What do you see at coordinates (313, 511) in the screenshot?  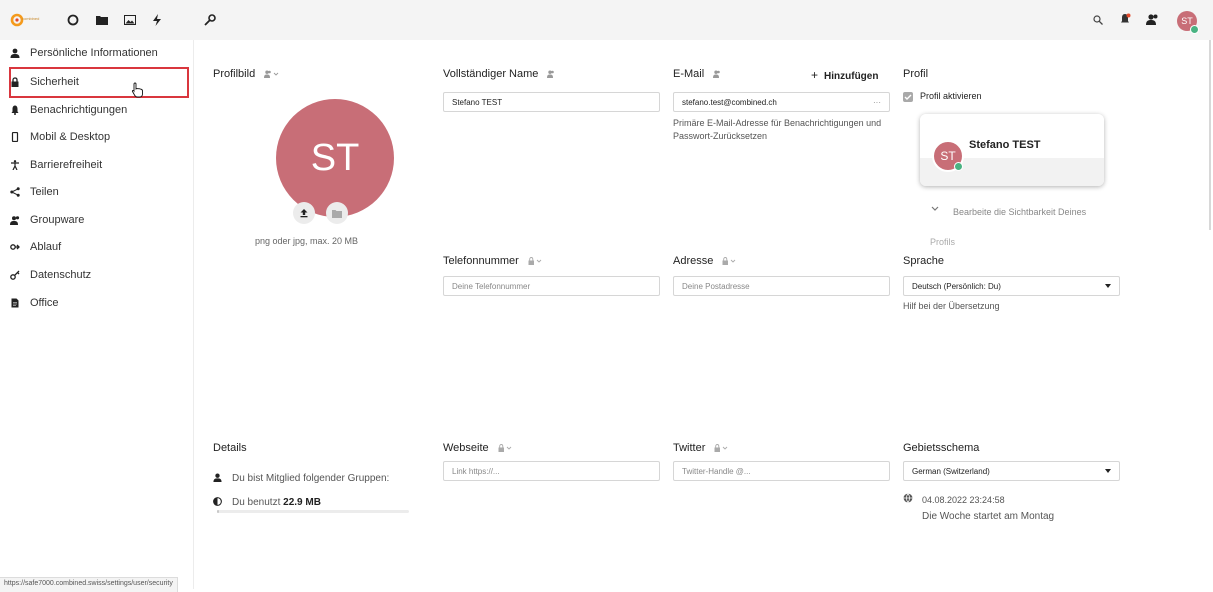 I see `storage-progress-bar` at bounding box center [313, 511].